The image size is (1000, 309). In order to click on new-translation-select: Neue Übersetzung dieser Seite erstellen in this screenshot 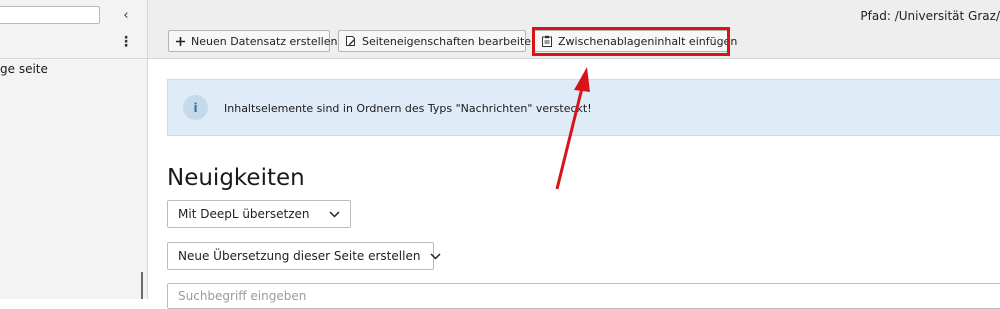, I will do `click(304, 256)`.